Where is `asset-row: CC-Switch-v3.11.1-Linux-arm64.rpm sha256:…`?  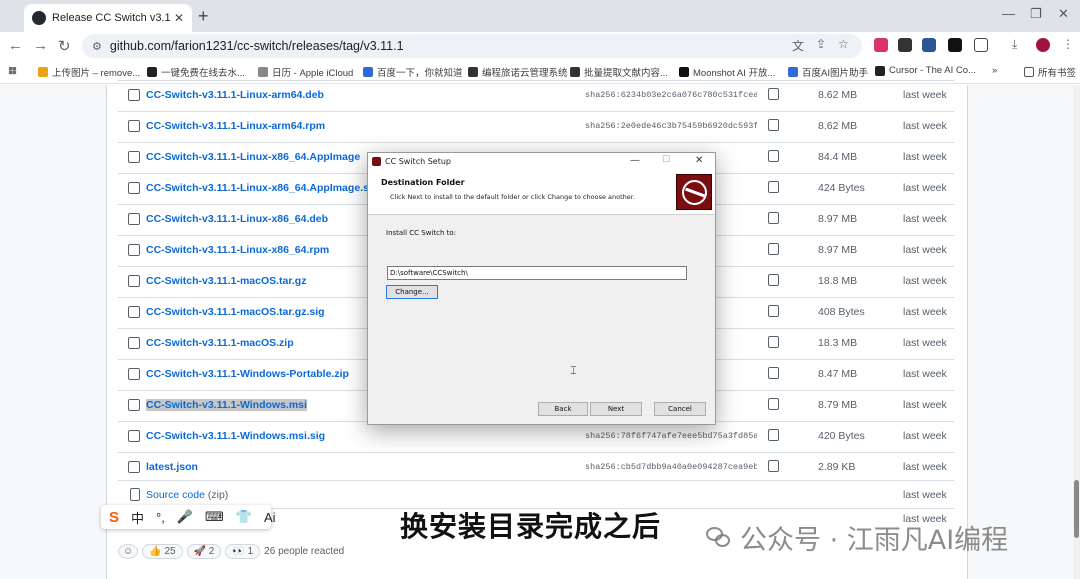 asset-row: CC-Switch-v3.11.1-Linux-arm64.rpm sha256:… is located at coordinates (536, 126).